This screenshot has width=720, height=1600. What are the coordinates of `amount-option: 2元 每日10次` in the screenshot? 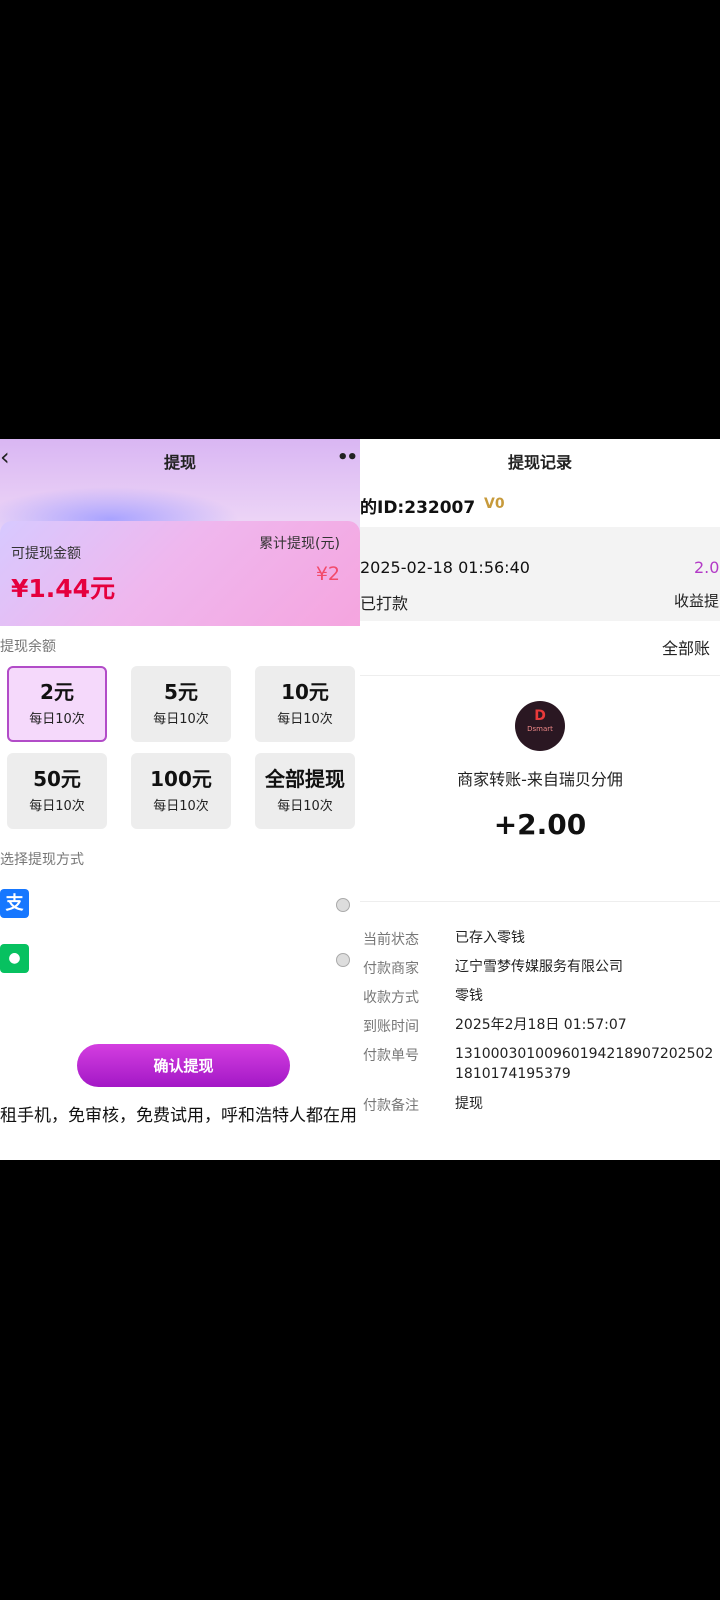 It's located at (57, 704).